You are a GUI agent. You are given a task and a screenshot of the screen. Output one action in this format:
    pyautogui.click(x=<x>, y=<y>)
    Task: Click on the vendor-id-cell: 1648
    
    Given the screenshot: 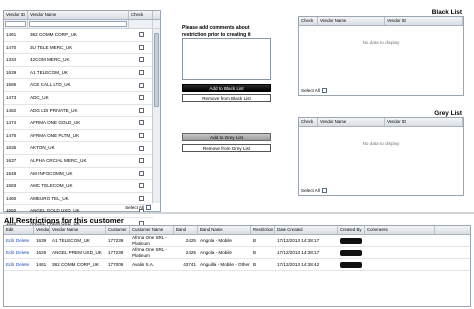 What is the action you would take?
    pyautogui.click(x=11, y=173)
    